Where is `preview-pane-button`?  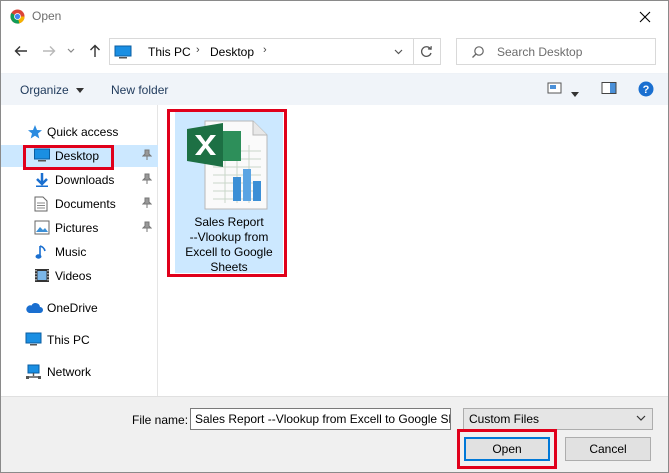
preview-pane-button is located at coordinates (609, 89).